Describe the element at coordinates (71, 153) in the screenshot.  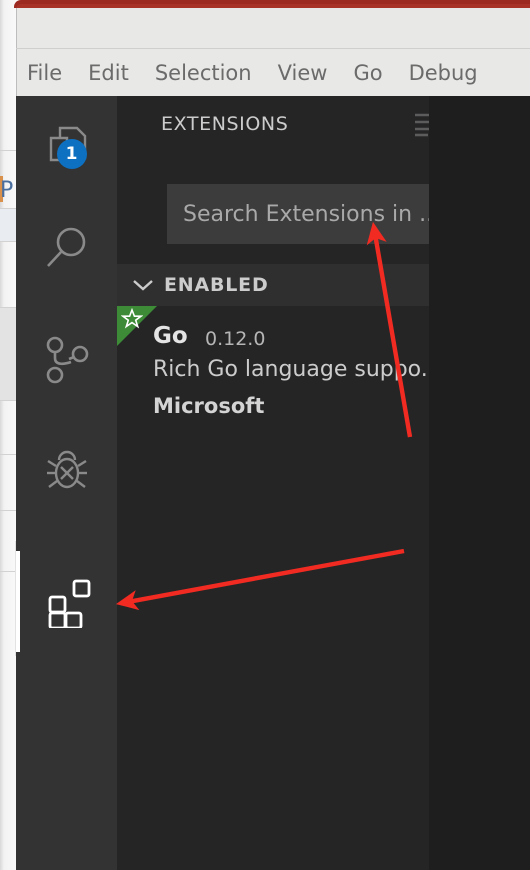
I see `explorer-badge: 1` at that location.